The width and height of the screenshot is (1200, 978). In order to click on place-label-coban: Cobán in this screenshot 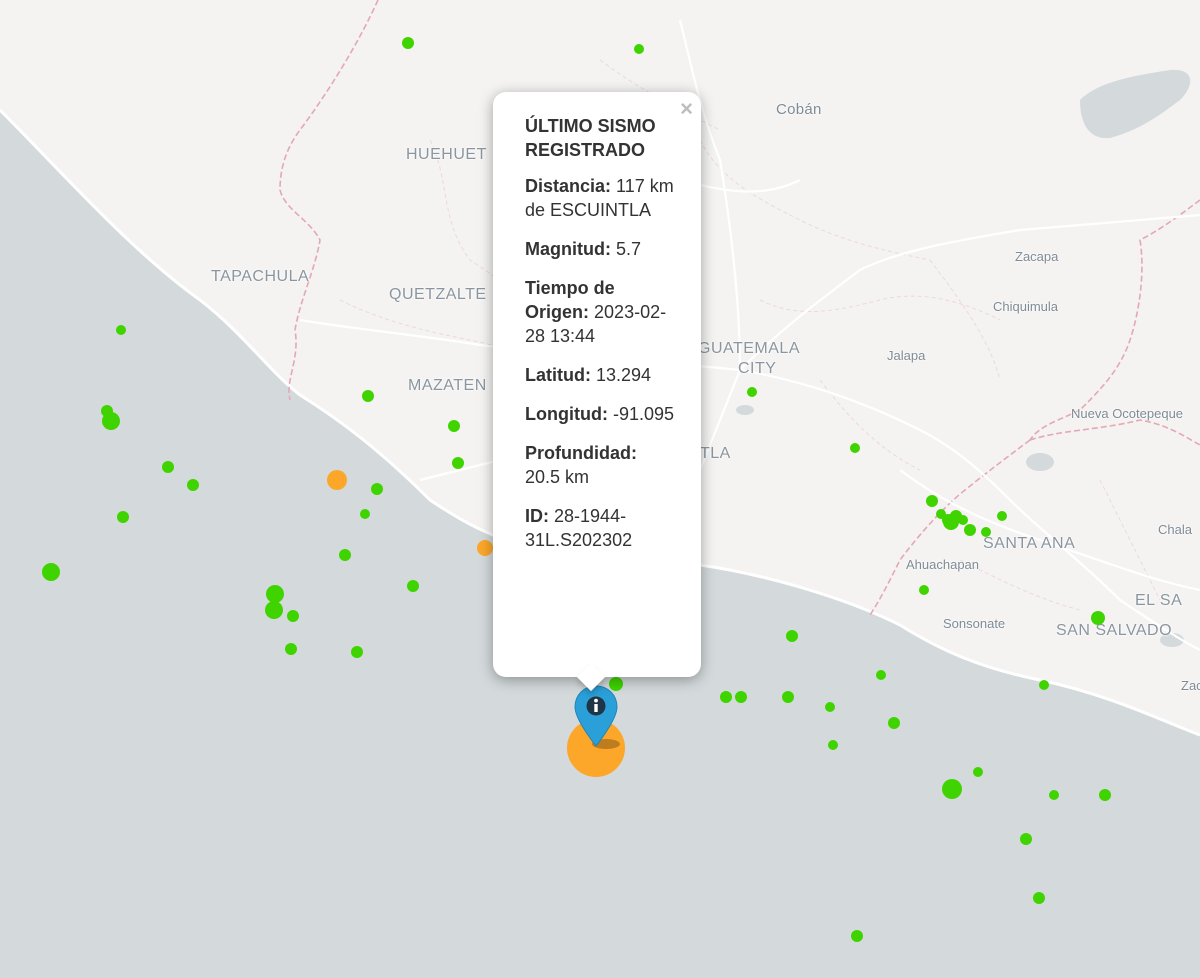, I will do `click(799, 109)`.